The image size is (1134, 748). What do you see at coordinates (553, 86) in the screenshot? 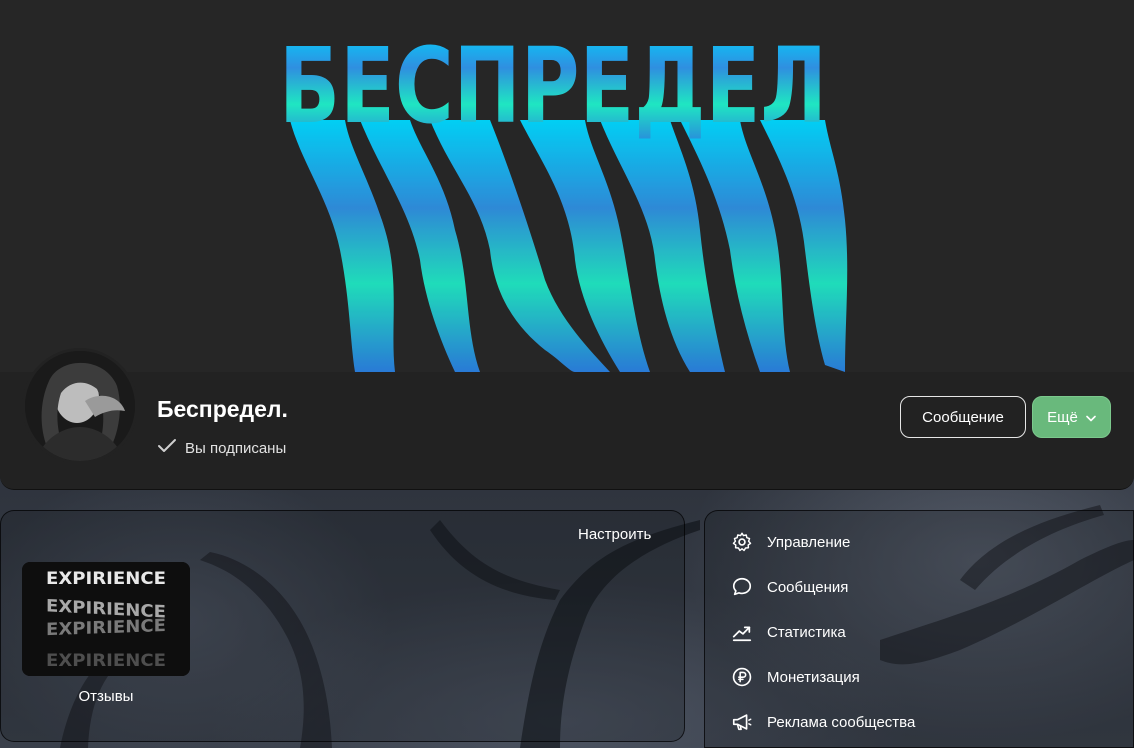
I see `cover-title-text: БЕСПРЕДЕЛ` at bounding box center [553, 86].